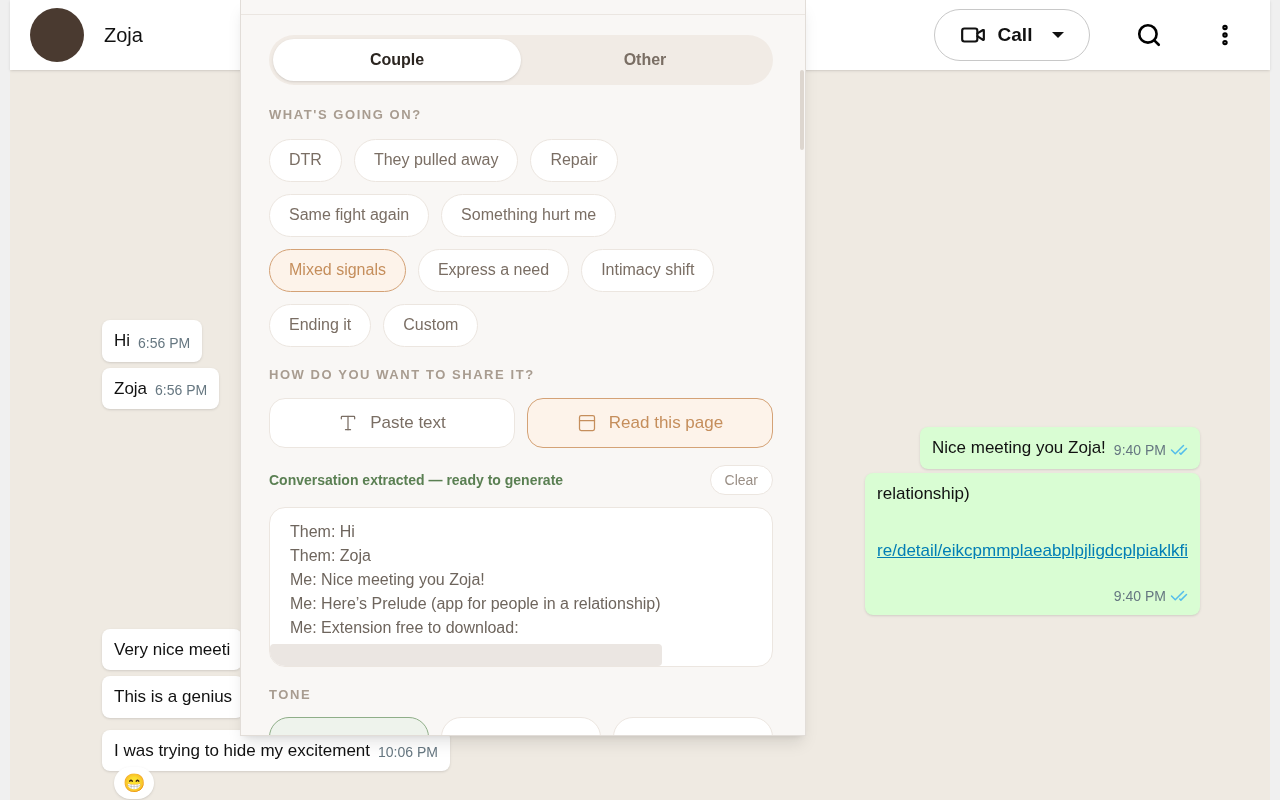 Image resolution: width=1280 pixels, height=800 pixels. What do you see at coordinates (337, 270) in the screenshot?
I see `situation-chip: Mixed signals` at bounding box center [337, 270].